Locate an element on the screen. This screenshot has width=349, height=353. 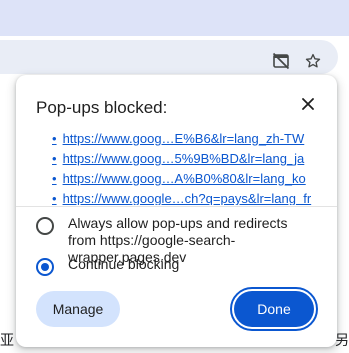
blocked-popup-link: • https://www.goog…E%B6&lr=lang_zh-TW is located at coordinates (187, 139).